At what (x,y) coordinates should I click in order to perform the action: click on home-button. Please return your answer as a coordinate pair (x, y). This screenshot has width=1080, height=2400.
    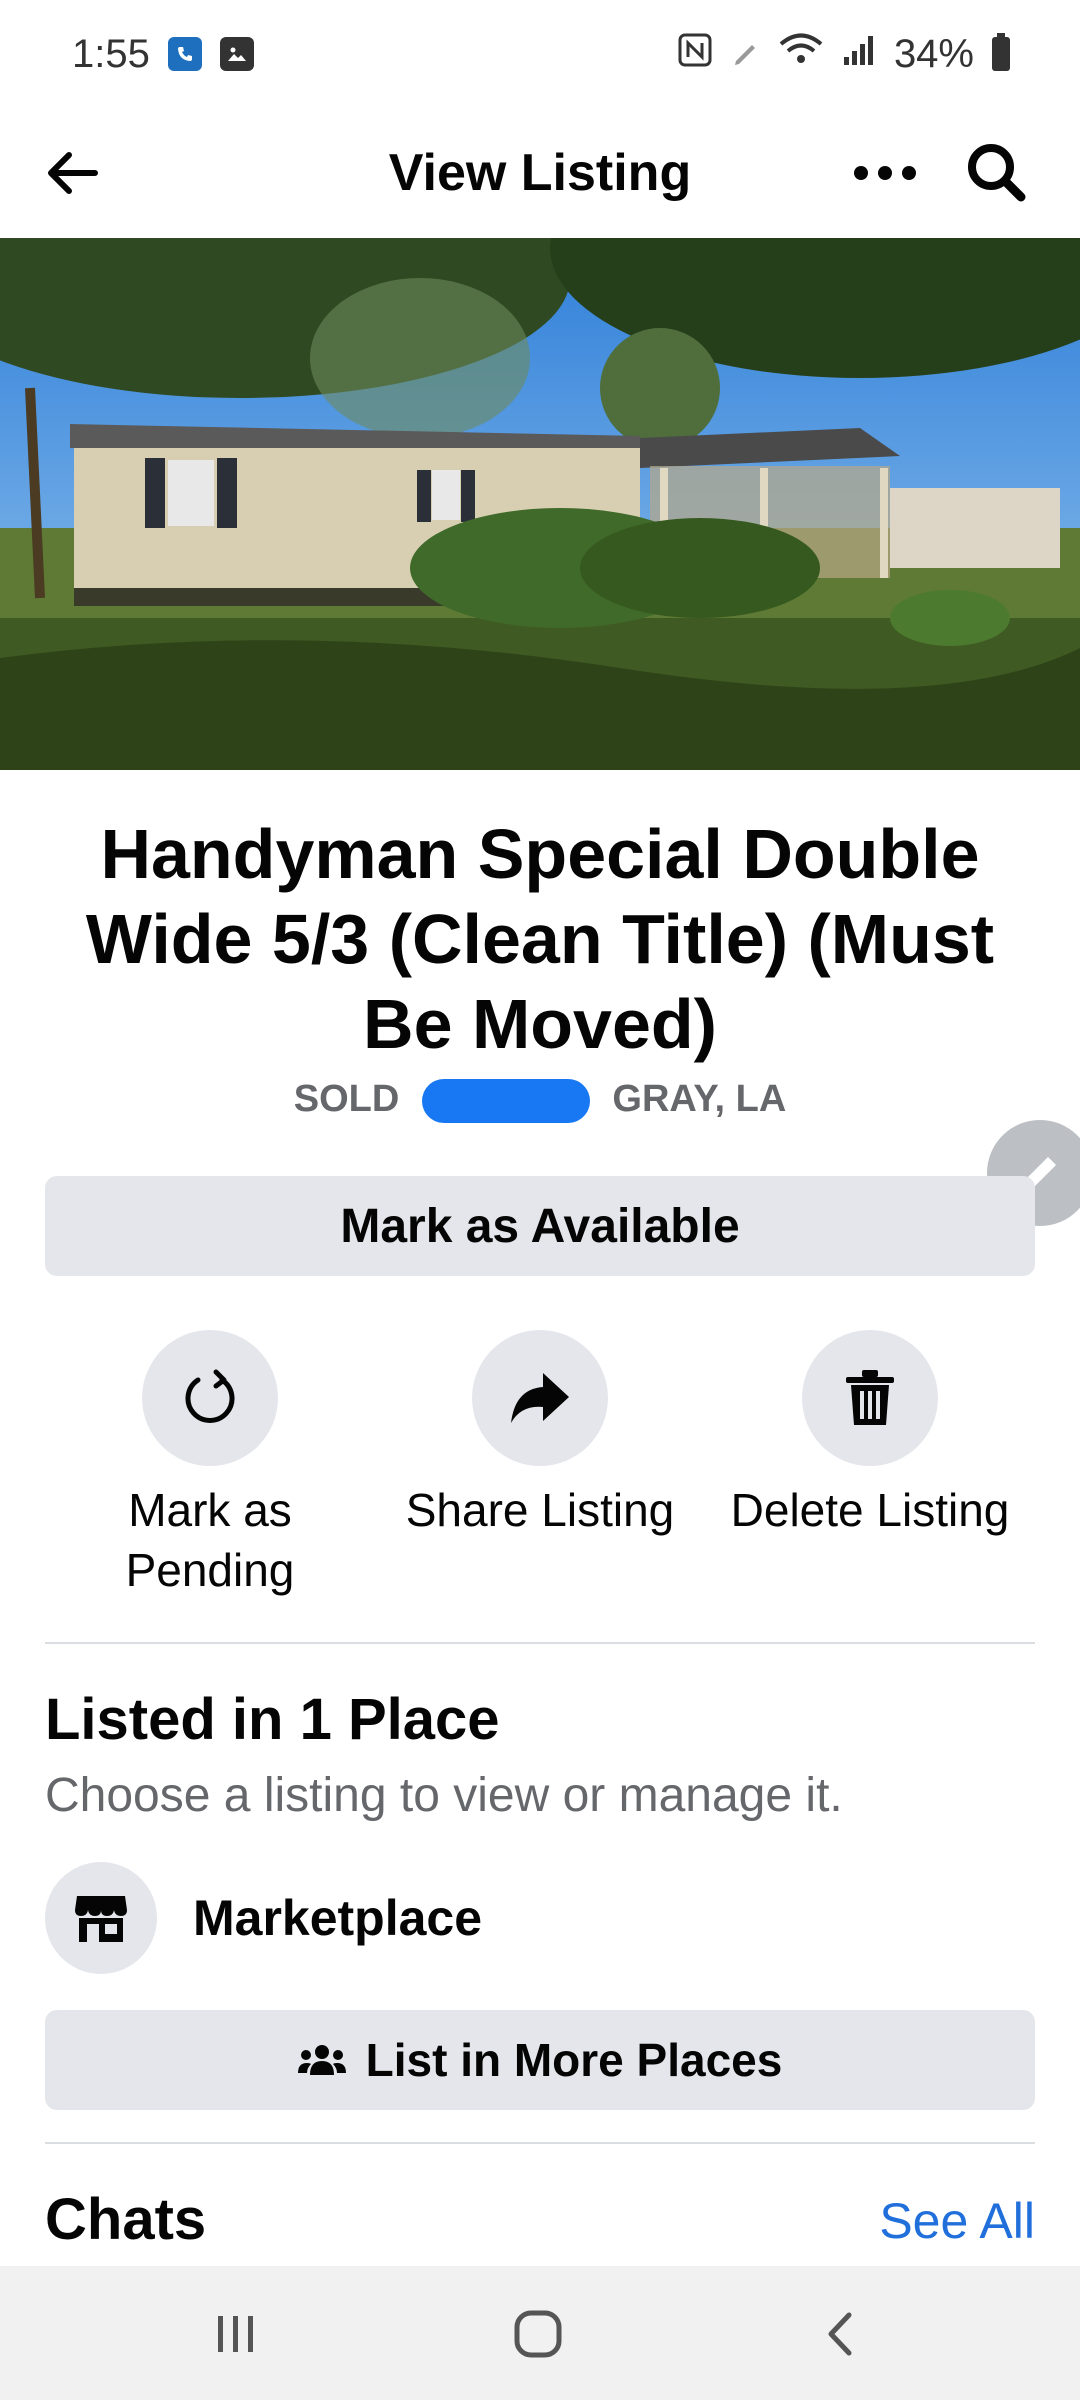
    Looking at the image, I should click on (538, 2334).